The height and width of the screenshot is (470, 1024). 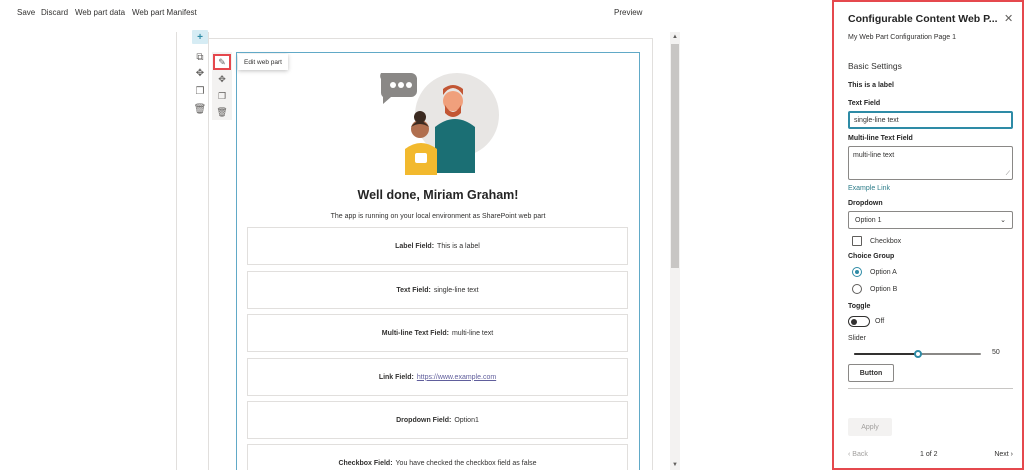 I want to click on scroll-thumb, so click(x=675, y=156).